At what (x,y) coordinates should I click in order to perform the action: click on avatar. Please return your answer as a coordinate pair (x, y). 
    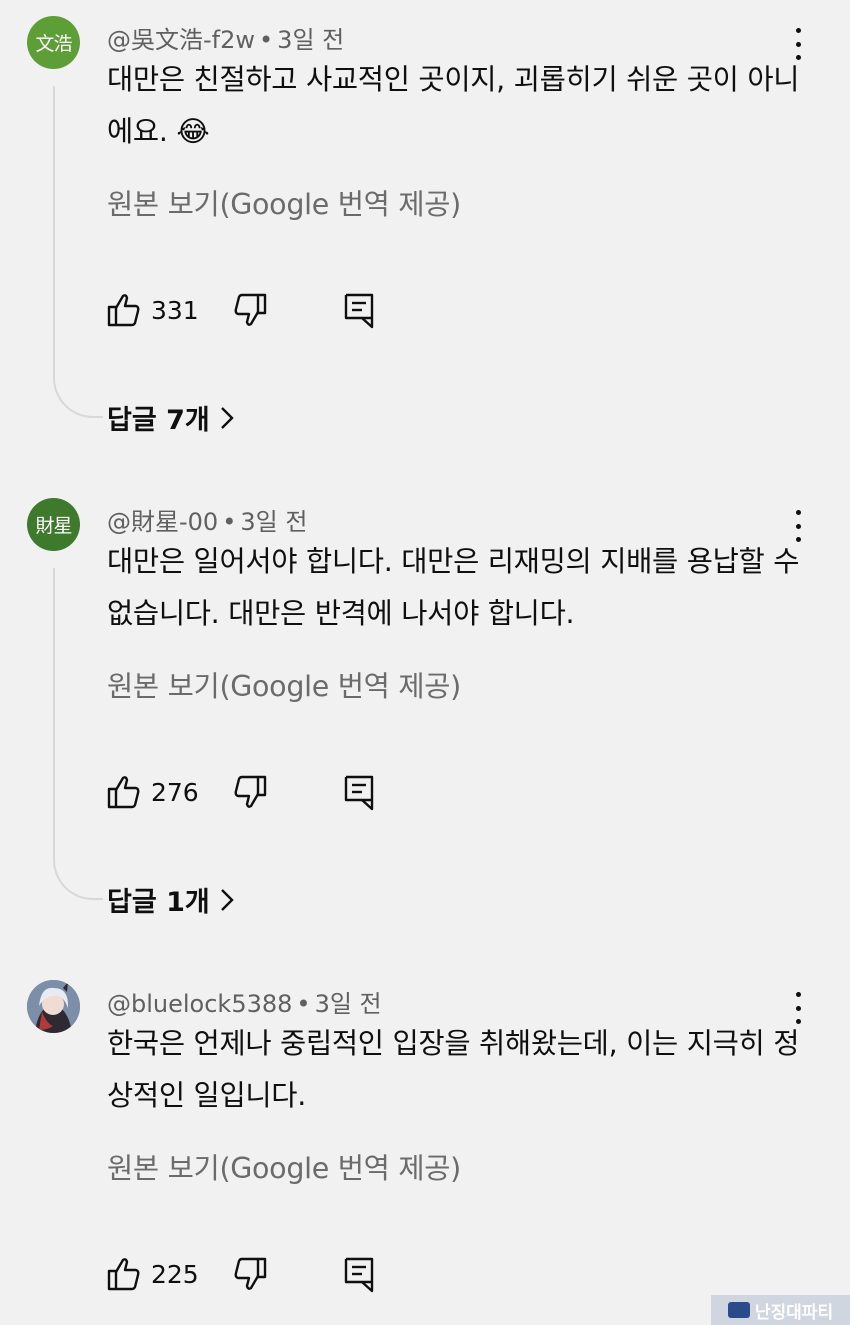
    Looking at the image, I should click on (53, 1006).